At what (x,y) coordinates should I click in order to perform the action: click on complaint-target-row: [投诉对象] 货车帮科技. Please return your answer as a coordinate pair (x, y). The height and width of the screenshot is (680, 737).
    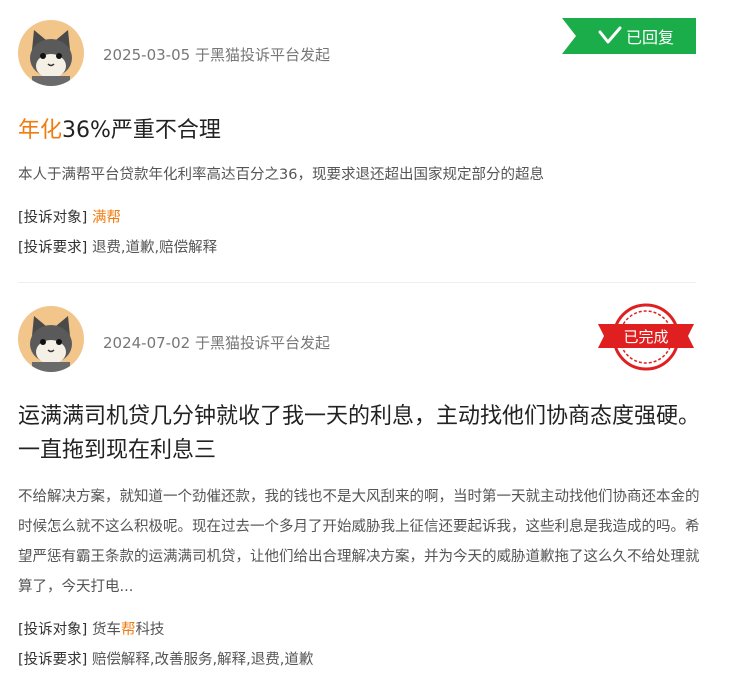
    Looking at the image, I should click on (91, 628).